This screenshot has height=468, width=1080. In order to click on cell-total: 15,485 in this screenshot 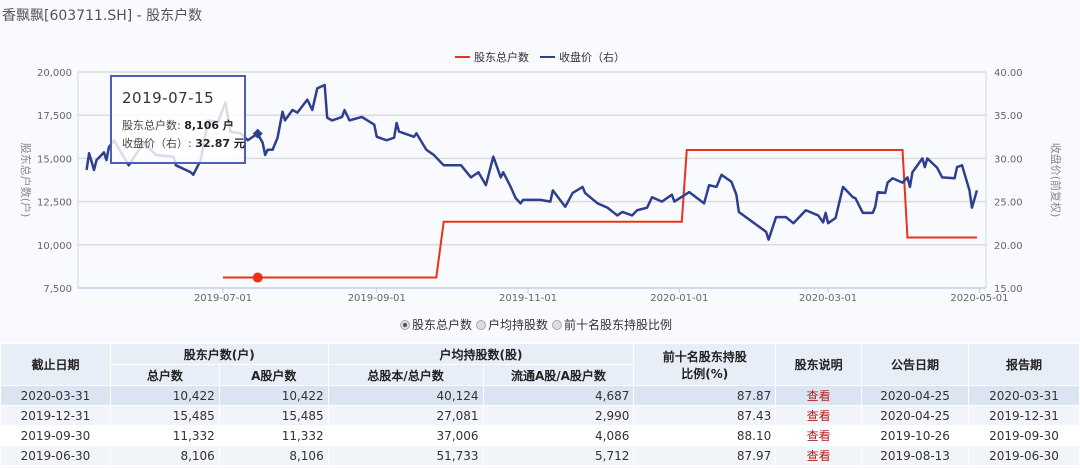, I will do `click(164, 415)`.